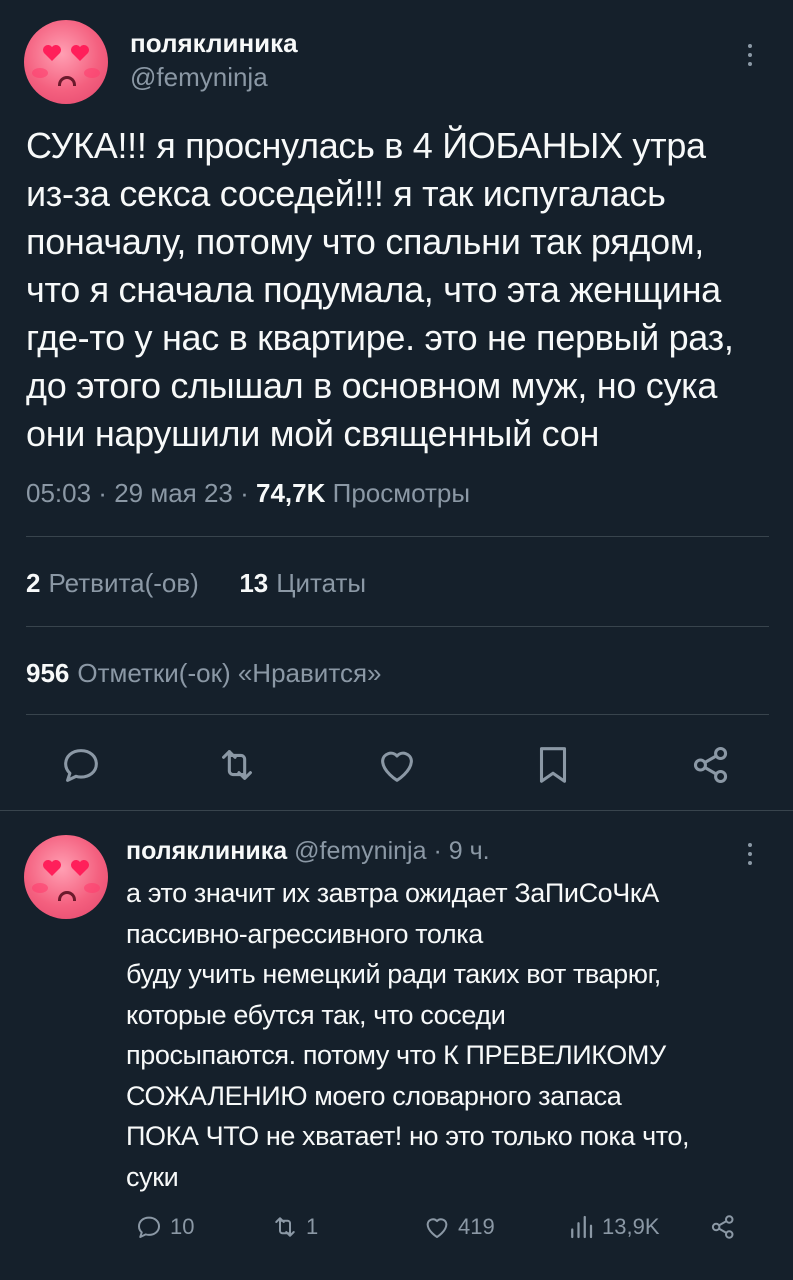 The height and width of the screenshot is (1280, 793). I want to click on reply-button: 10, so click(164, 1227).